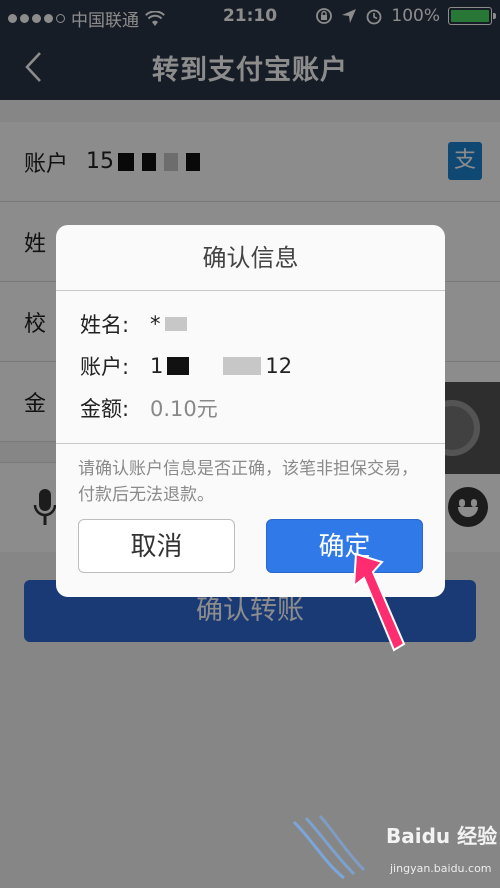  I want to click on cancel-button: 取消, so click(156, 546).